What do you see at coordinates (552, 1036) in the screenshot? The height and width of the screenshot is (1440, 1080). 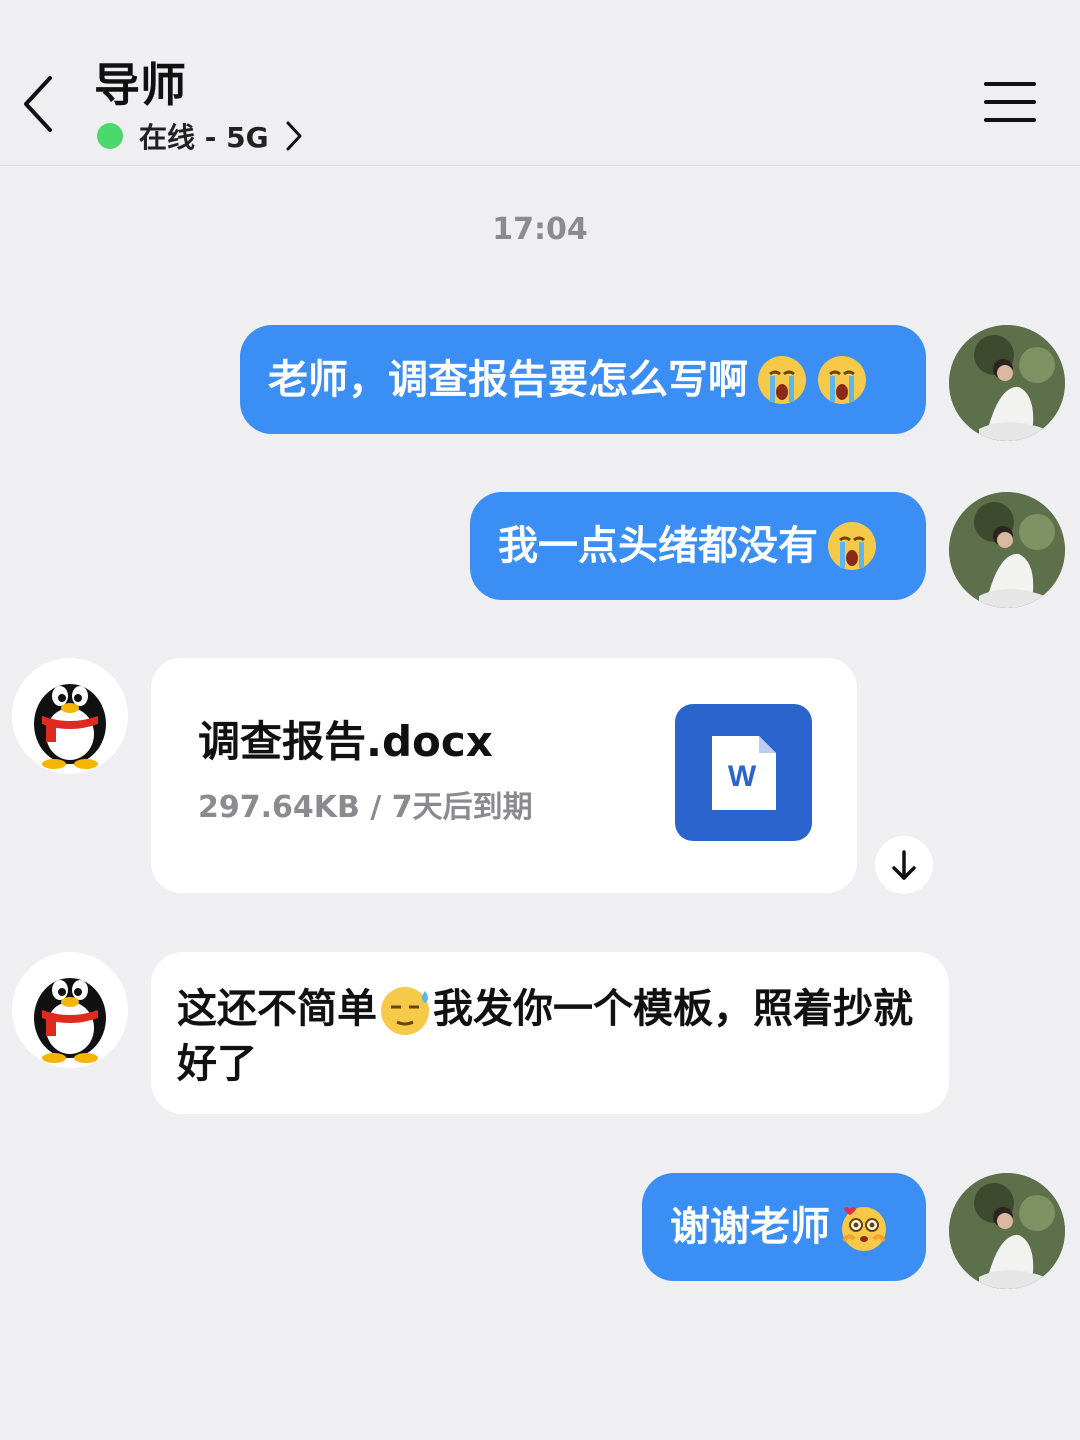 I see `message-text: 这还不简单 我发你一个模板，照着抄就好了` at bounding box center [552, 1036].